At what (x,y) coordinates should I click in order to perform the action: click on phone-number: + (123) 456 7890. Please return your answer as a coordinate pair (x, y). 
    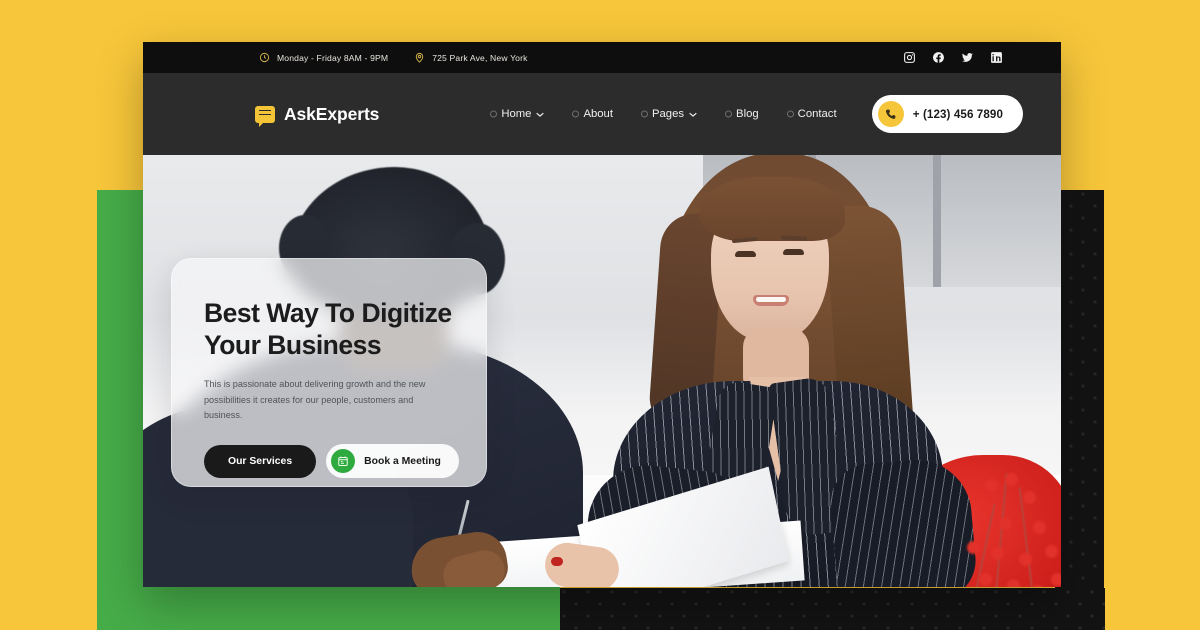
    Looking at the image, I should click on (957, 114).